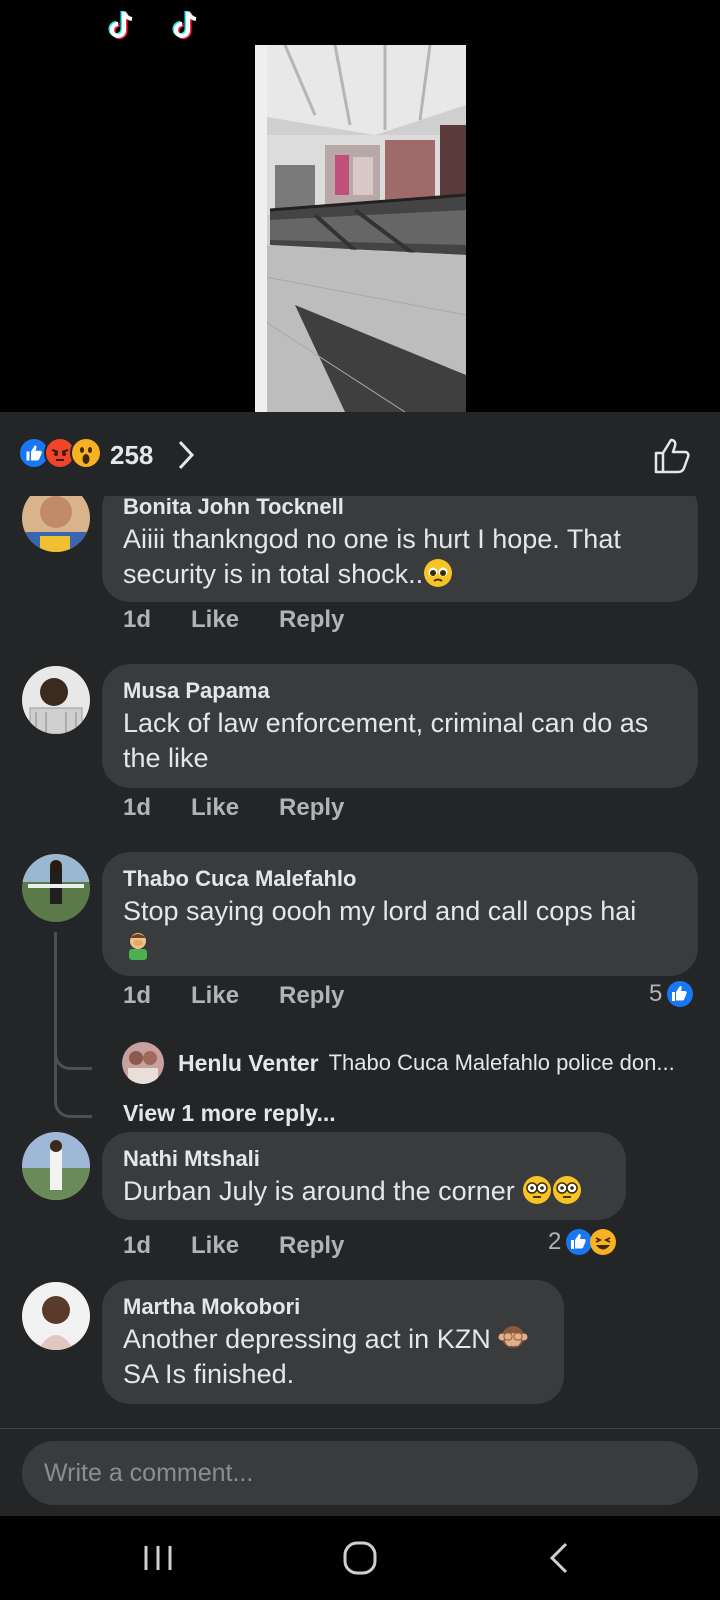 The height and width of the screenshot is (1600, 720). Describe the element at coordinates (680, 994) in the screenshot. I see `like-icon` at that location.